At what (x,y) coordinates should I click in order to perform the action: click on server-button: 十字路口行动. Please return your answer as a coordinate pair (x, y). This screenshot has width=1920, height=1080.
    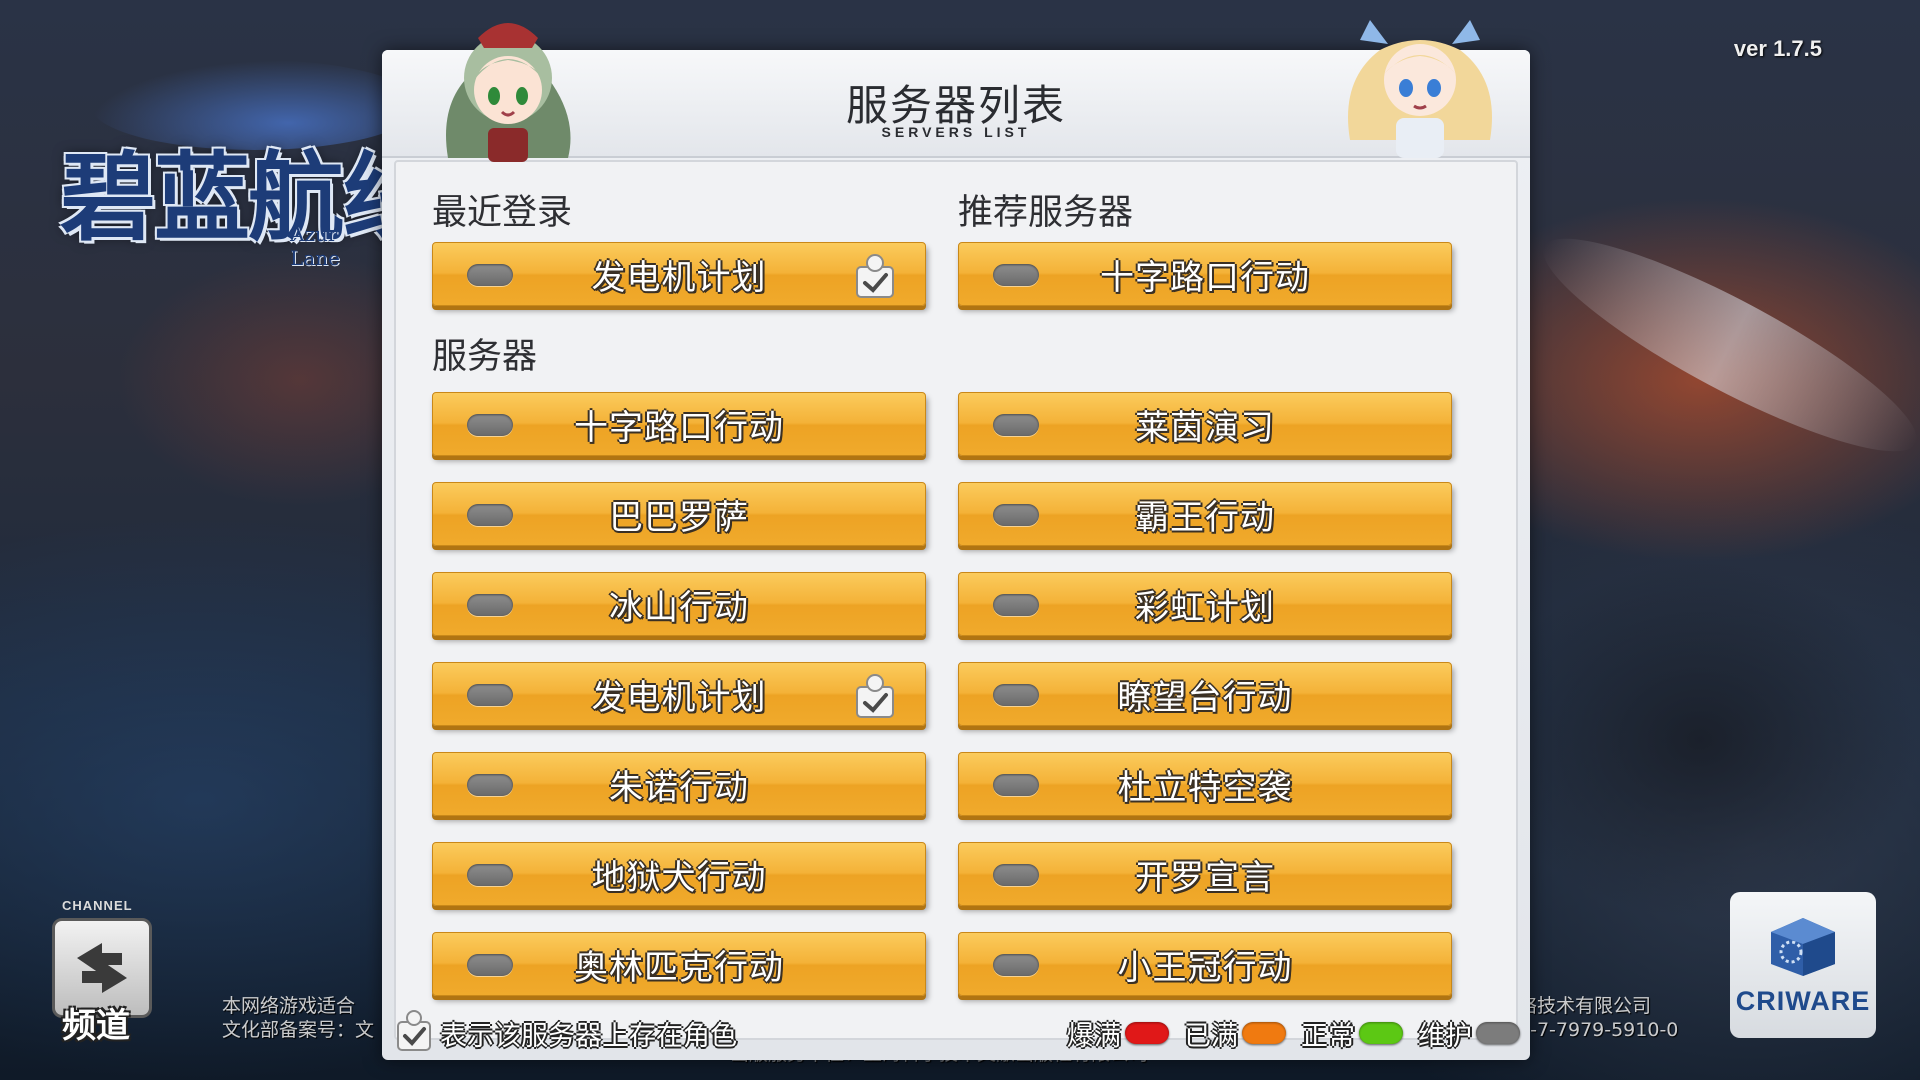
    Looking at the image, I should click on (679, 424).